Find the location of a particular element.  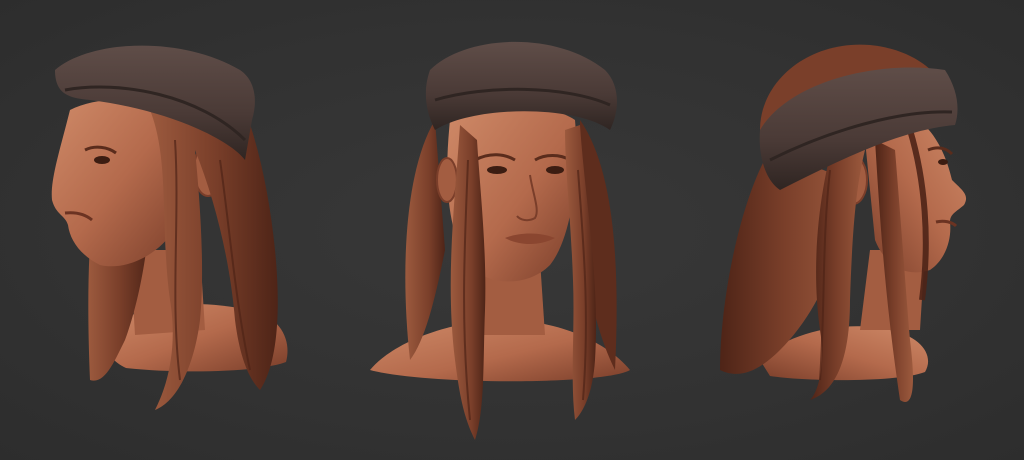

hair-back is located at coordinates (425, 240).